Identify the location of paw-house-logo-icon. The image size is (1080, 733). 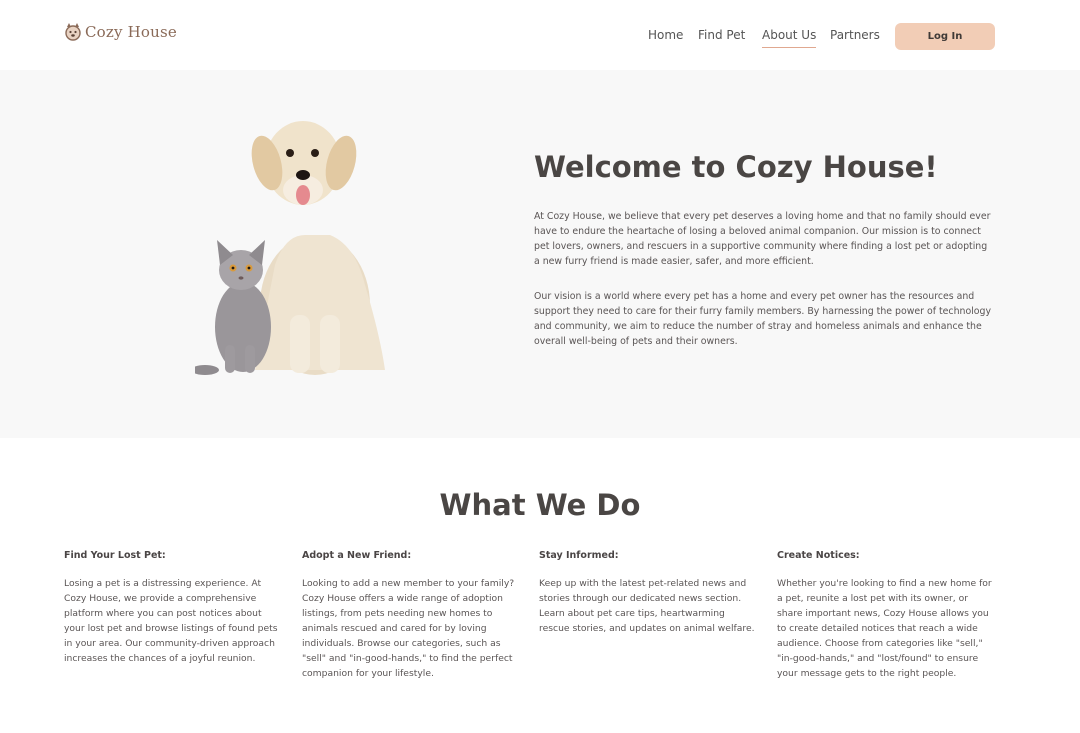
(73, 32).